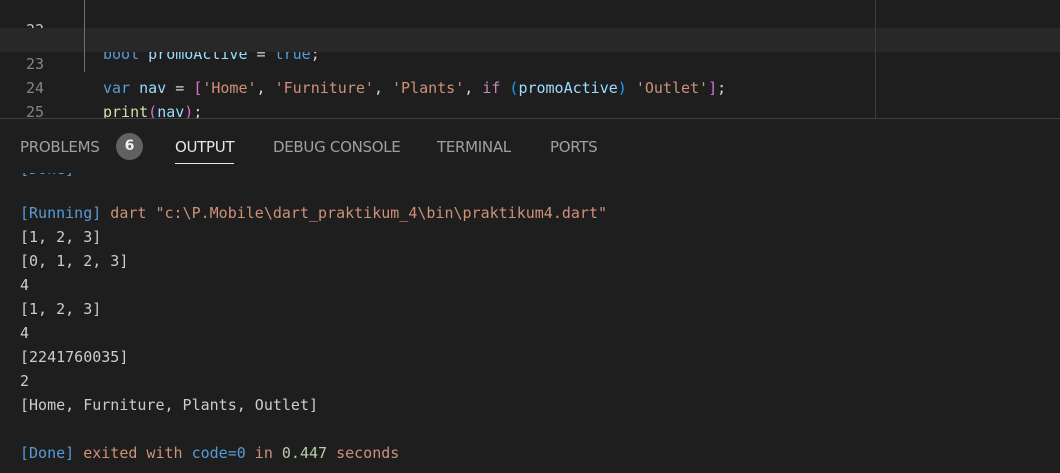 Image resolution: width=1060 pixels, height=473 pixels. Describe the element at coordinates (875, 59) in the screenshot. I see `minimap-divider` at that location.